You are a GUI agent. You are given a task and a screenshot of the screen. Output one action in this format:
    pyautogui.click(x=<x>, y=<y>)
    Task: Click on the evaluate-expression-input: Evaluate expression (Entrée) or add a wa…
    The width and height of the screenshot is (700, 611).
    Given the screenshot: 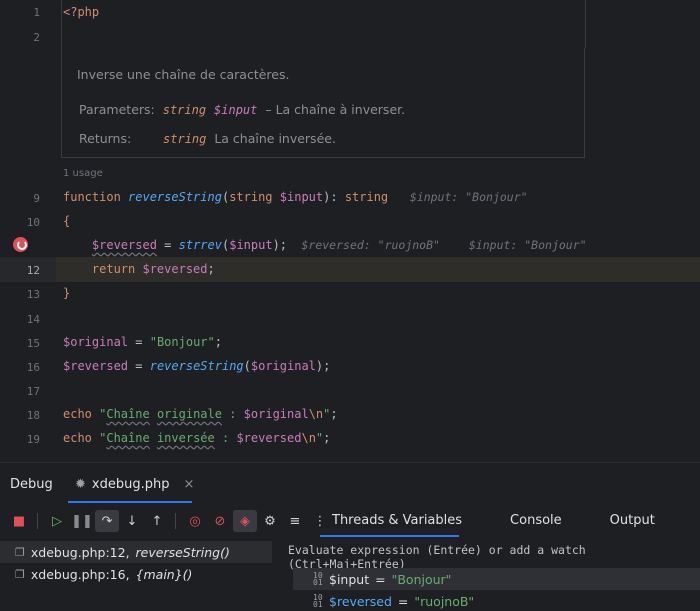 What is the action you would take?
    pyautogui.click(x=494, y=557)
    